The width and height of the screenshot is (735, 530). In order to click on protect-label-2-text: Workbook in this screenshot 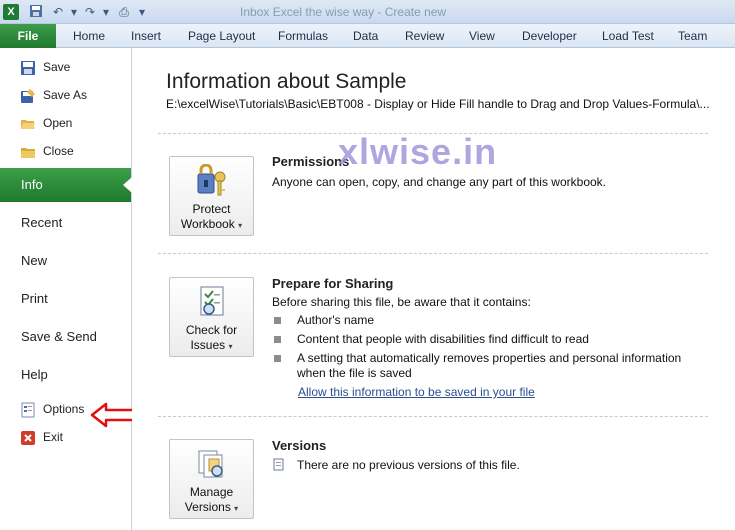, I will do `click(207, 224)`.